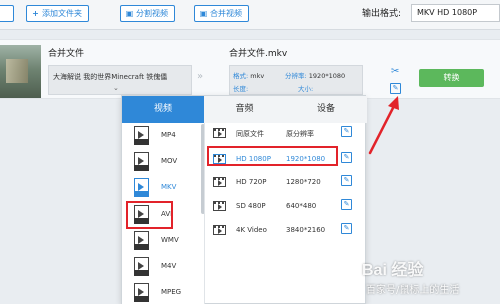  I want to click on quality-item-sd480: SD 480P 640*480 ✎, so click(286, 206).